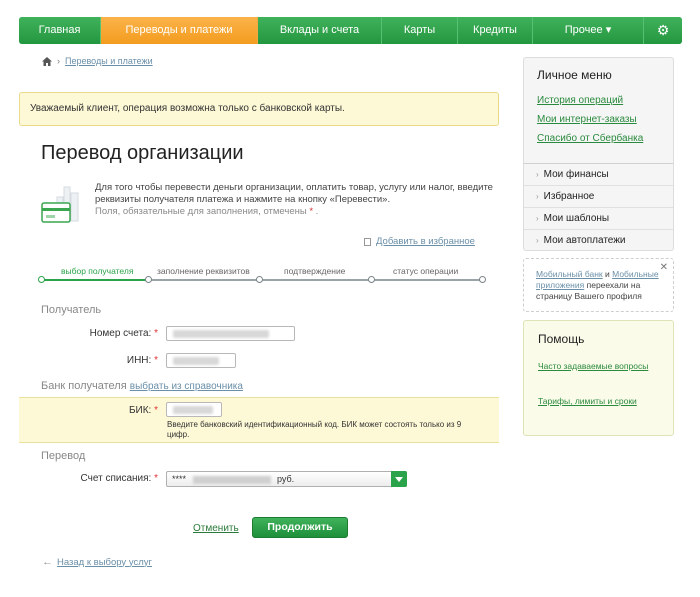 The height and width of the screenshot is (597, 700). I want to click on debit-account-label: Счет списания: *, so click(103, 478).